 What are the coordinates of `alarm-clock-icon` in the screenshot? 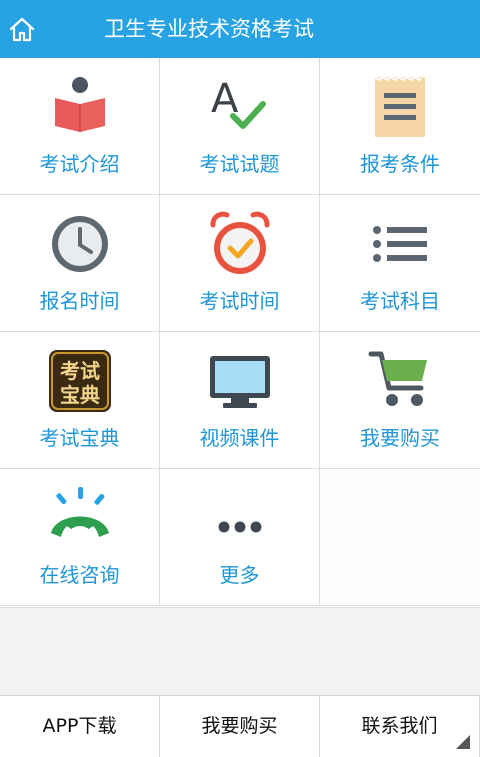 It's located at (240, 244).